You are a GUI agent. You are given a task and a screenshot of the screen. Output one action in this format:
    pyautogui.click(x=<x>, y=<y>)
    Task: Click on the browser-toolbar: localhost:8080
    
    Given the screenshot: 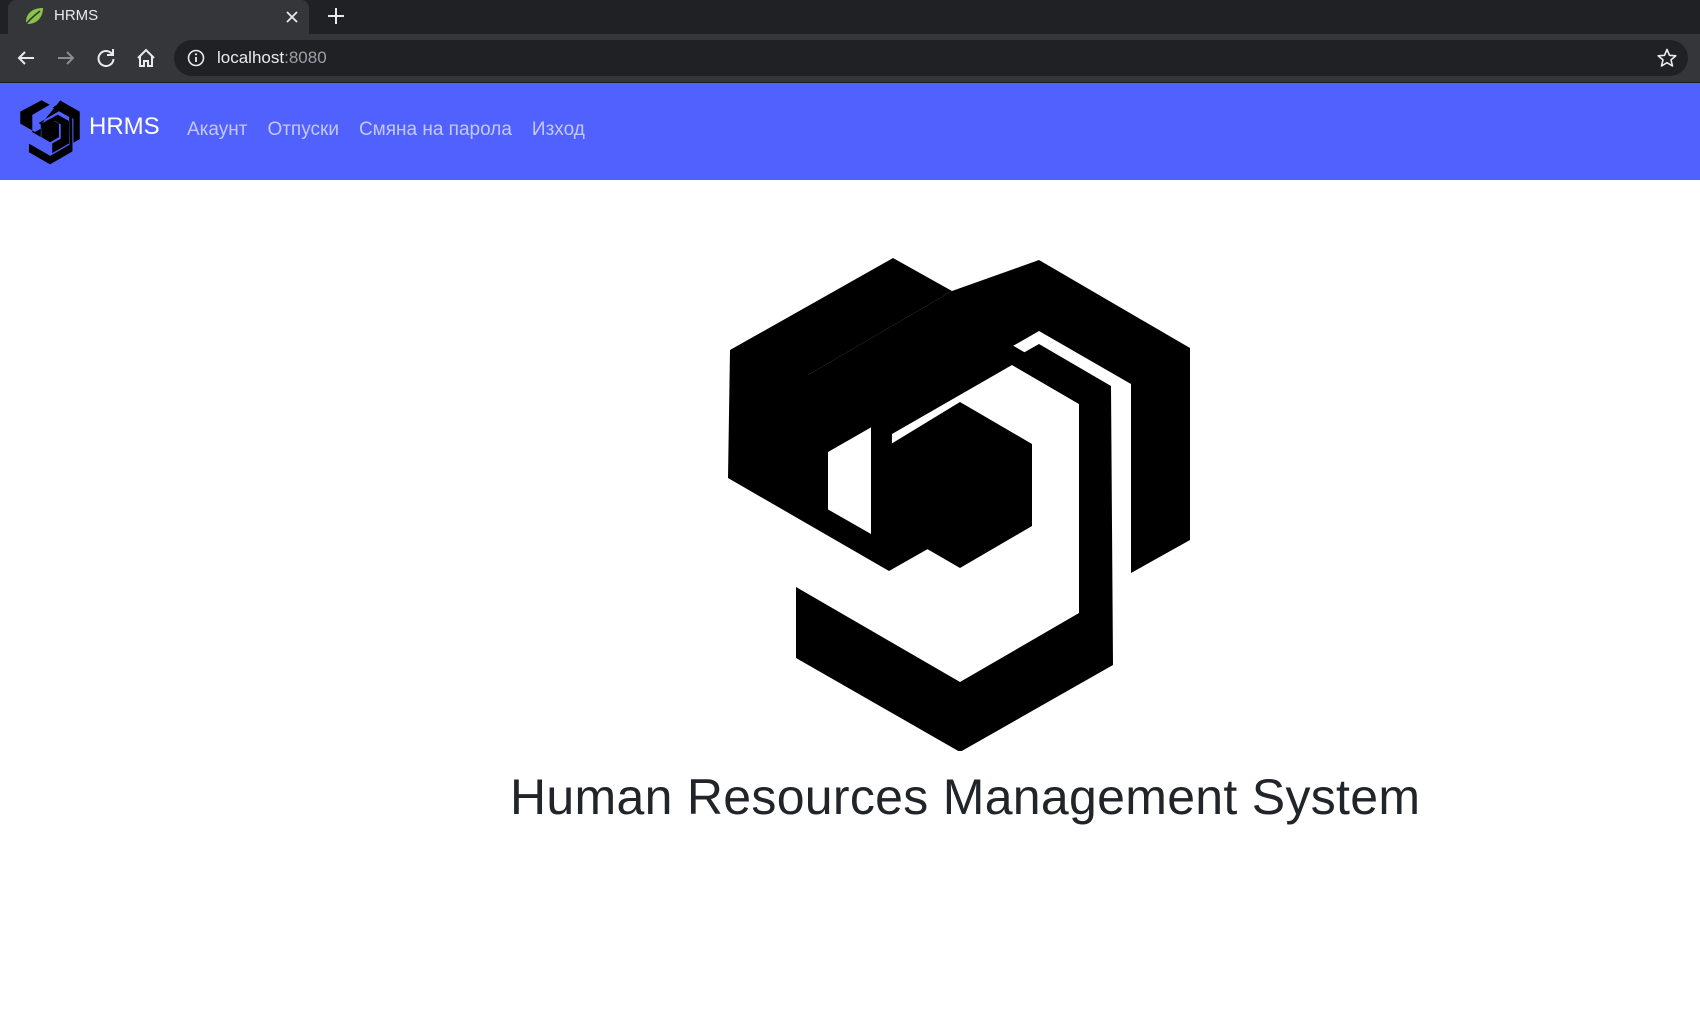 What is the action you would take?
    pyautogui.click(x=850, y=58)
    